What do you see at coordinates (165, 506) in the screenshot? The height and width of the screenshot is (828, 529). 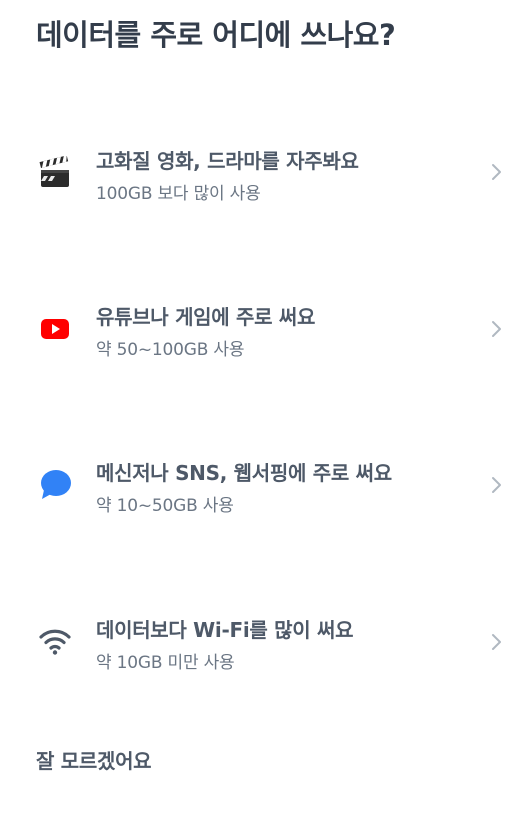 I see `option-subtitle: 약 10~50GB 사용` at bounding box center [165, 506].